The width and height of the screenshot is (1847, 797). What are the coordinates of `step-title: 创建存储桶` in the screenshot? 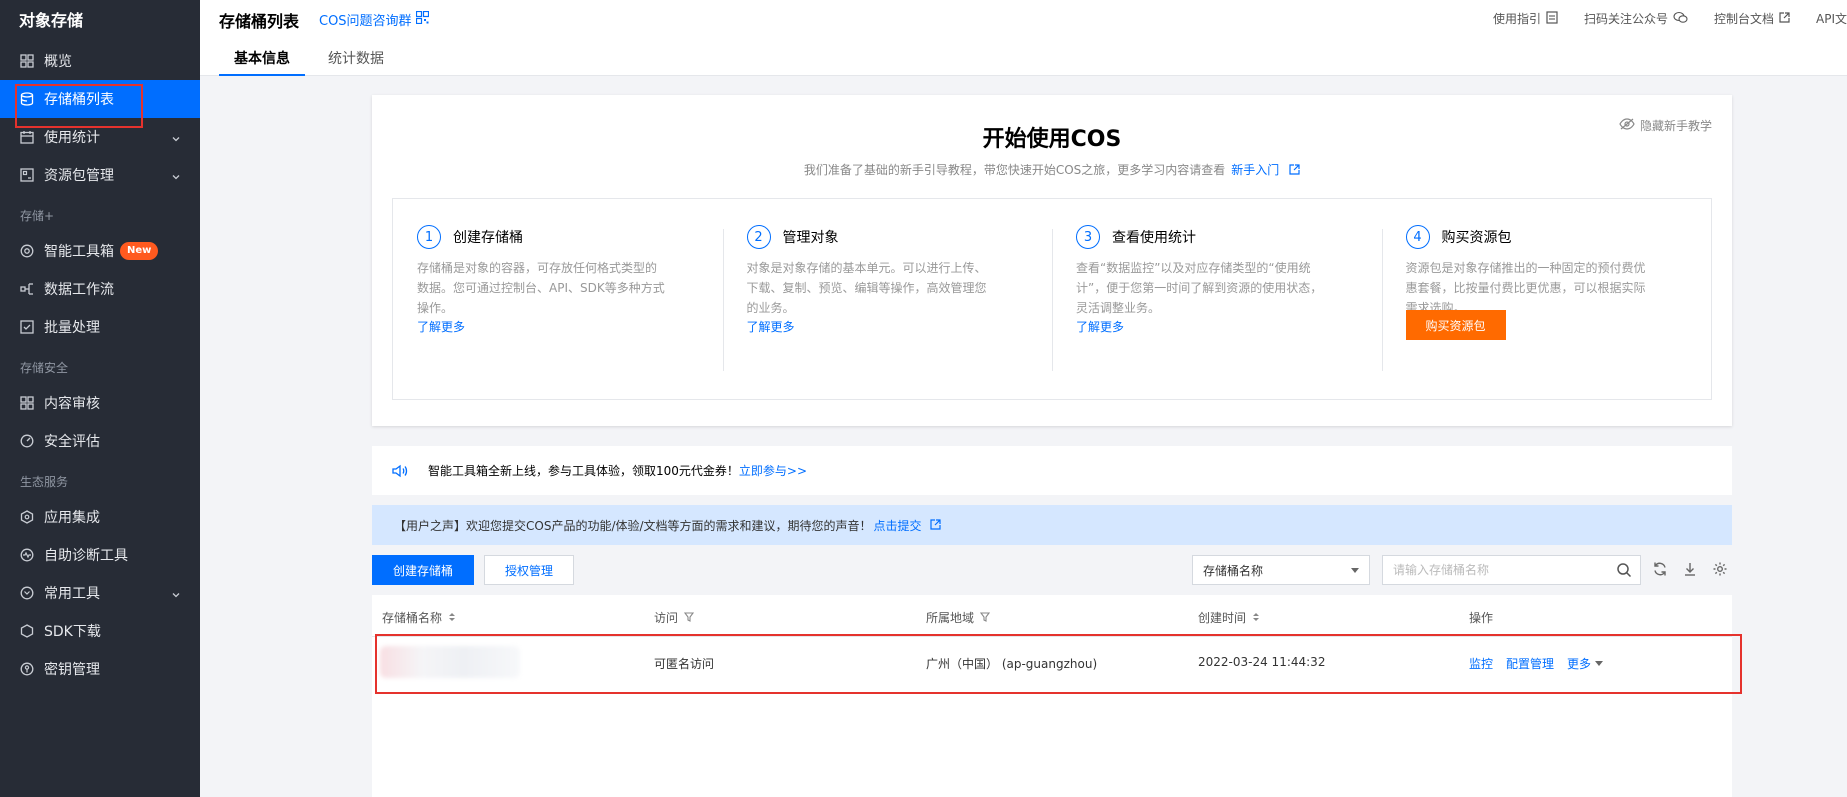 It's located at (488, 238).